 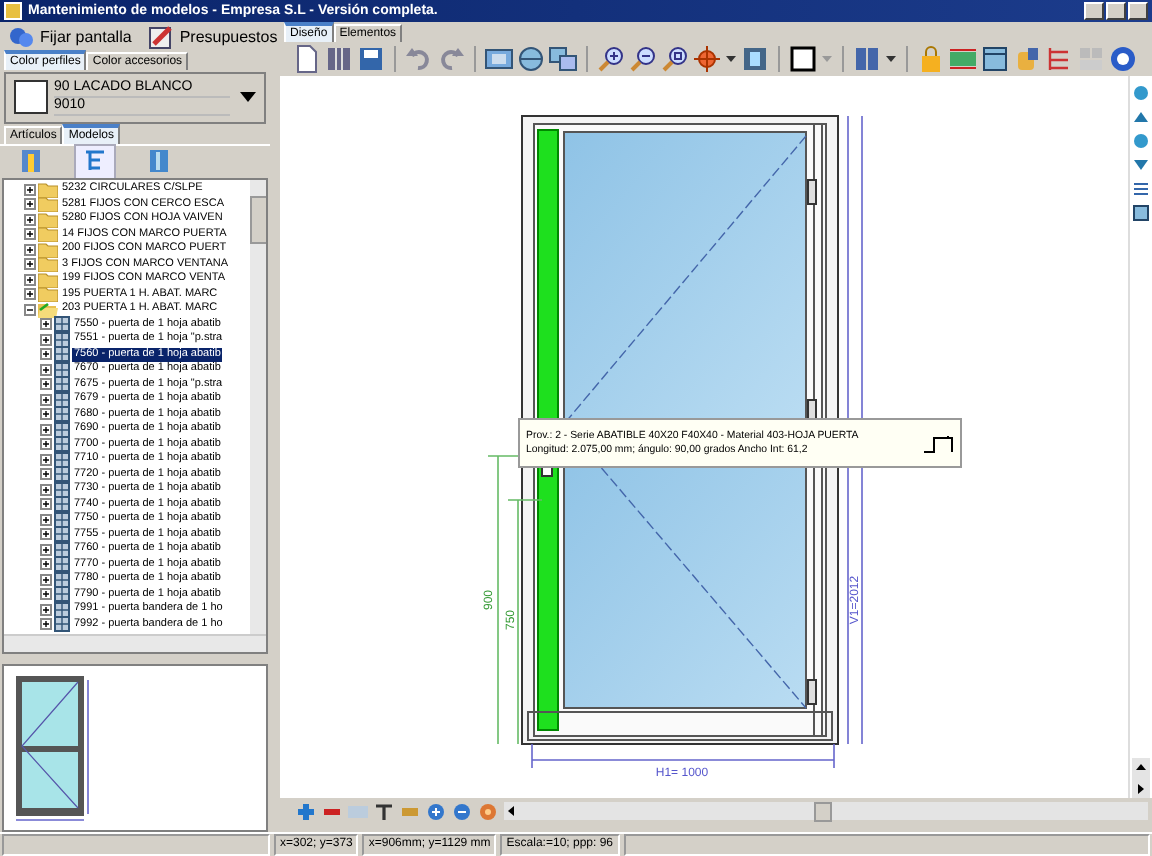 What do you see at coordinates (95, 160) in the screenshot?
I see `tree-view-icon` at bounding box center [95, 160].